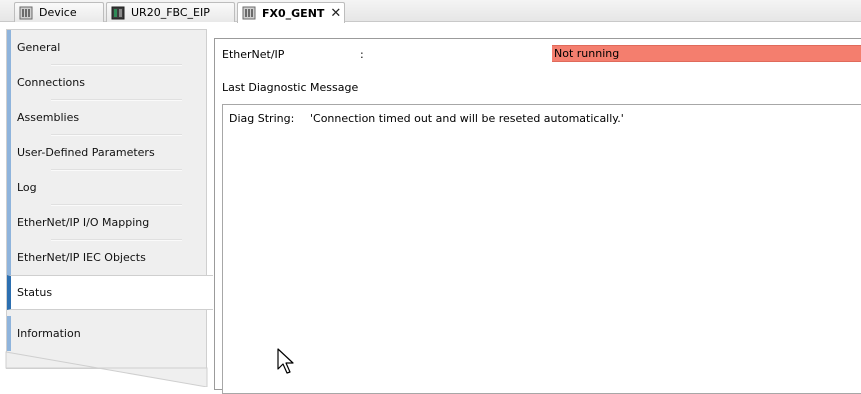  I want to click on sidebar-item-status: Status, so click(110, 292).